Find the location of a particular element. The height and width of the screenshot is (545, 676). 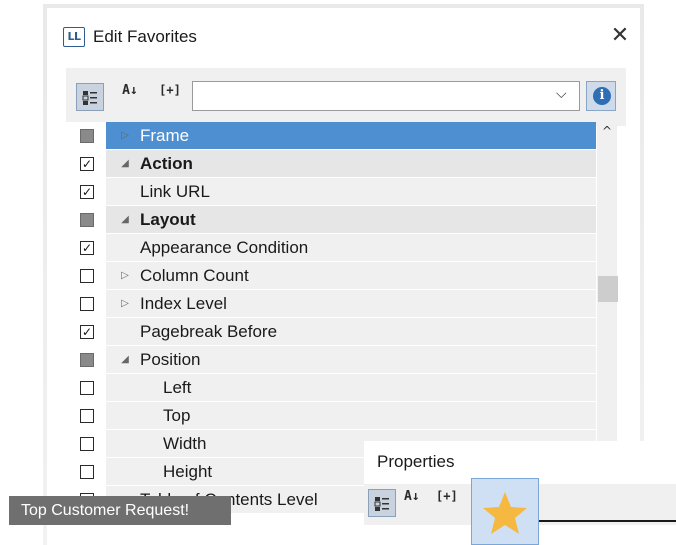

property-cell: ◢ Action is located at coordinates (351, 164).